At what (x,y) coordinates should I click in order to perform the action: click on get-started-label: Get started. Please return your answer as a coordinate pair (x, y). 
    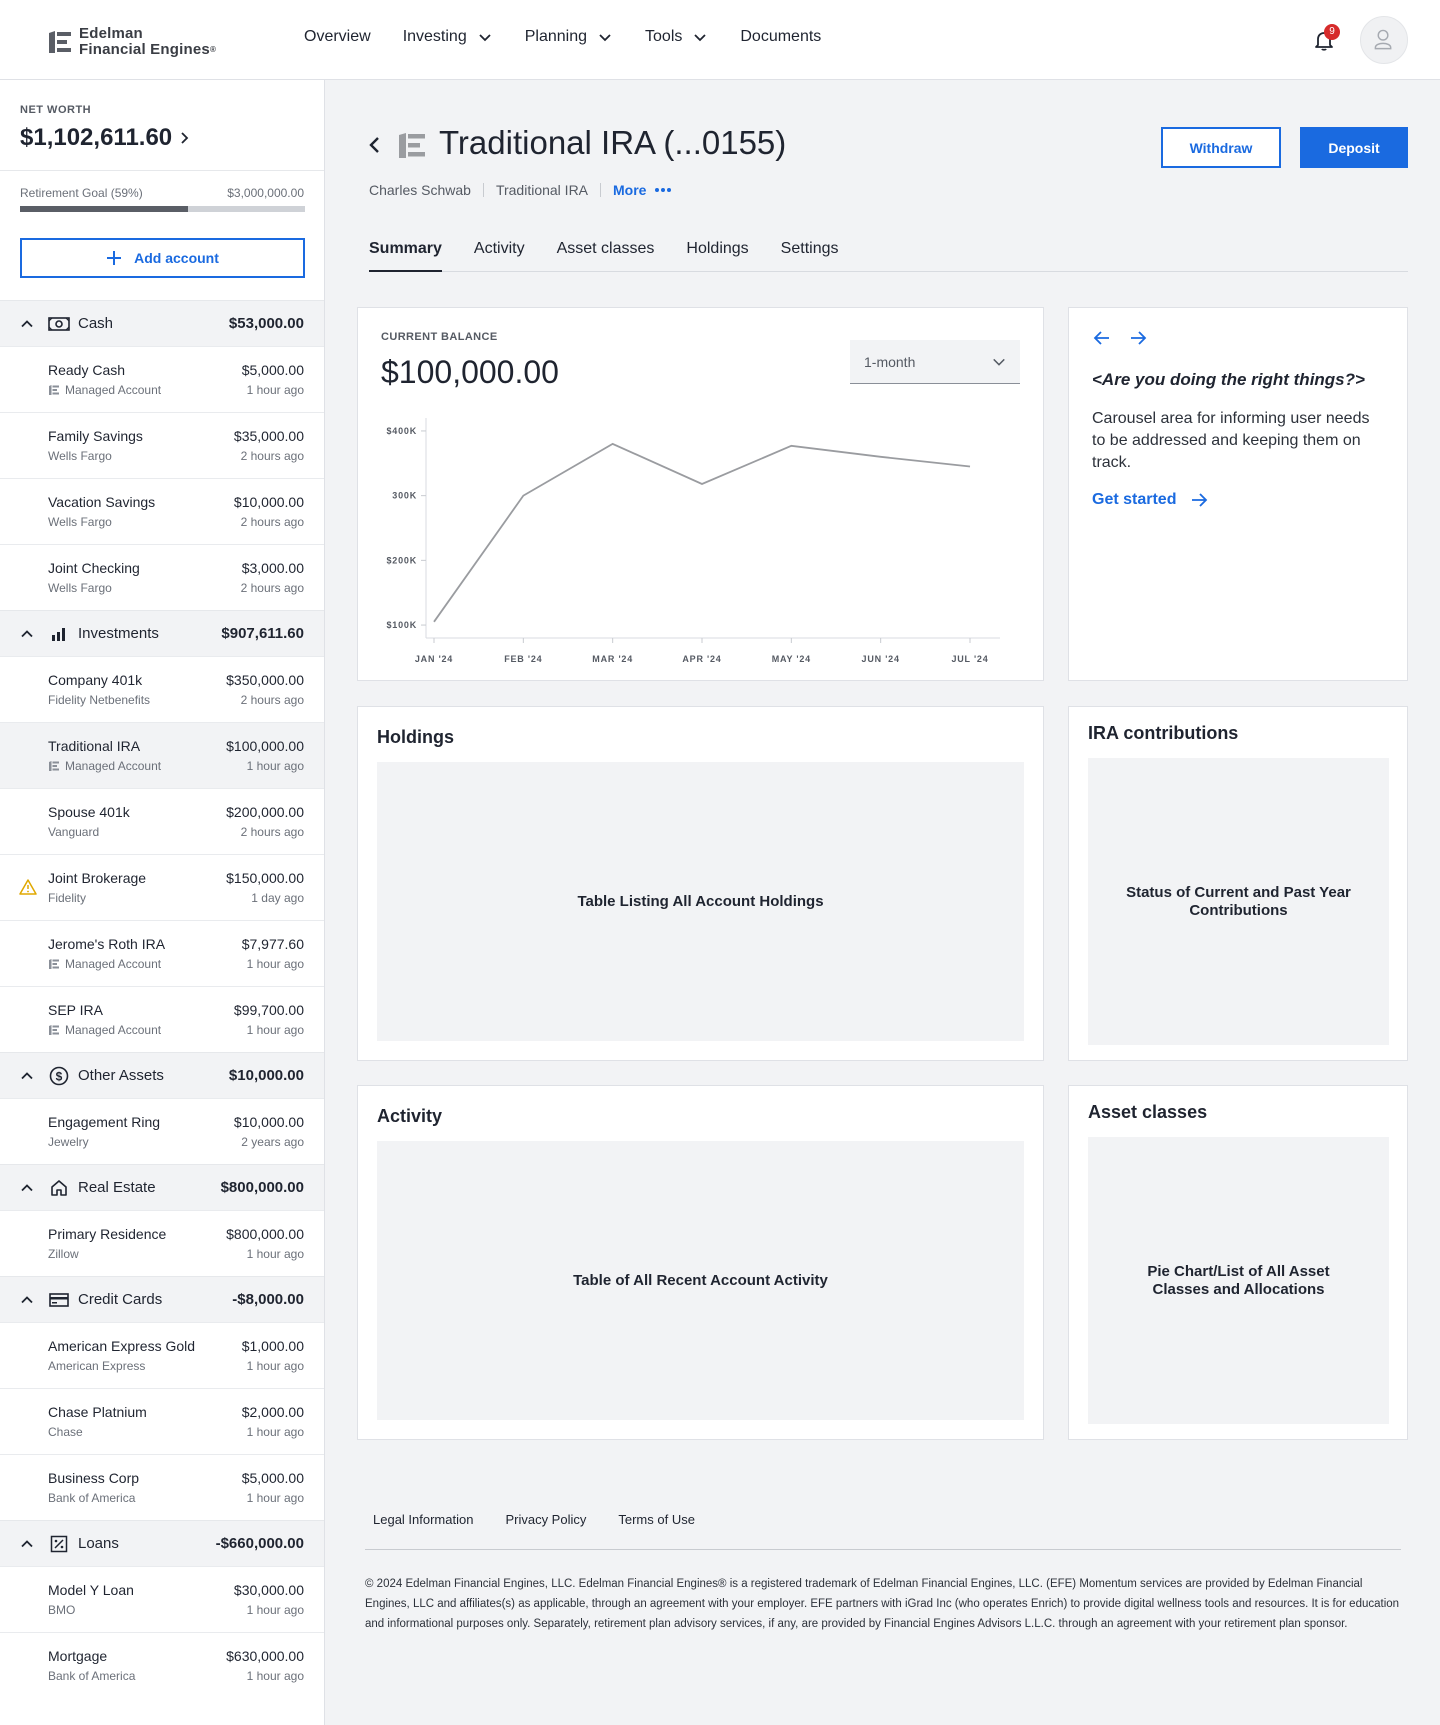
    Looking at the image, I should click on (1134, 499).